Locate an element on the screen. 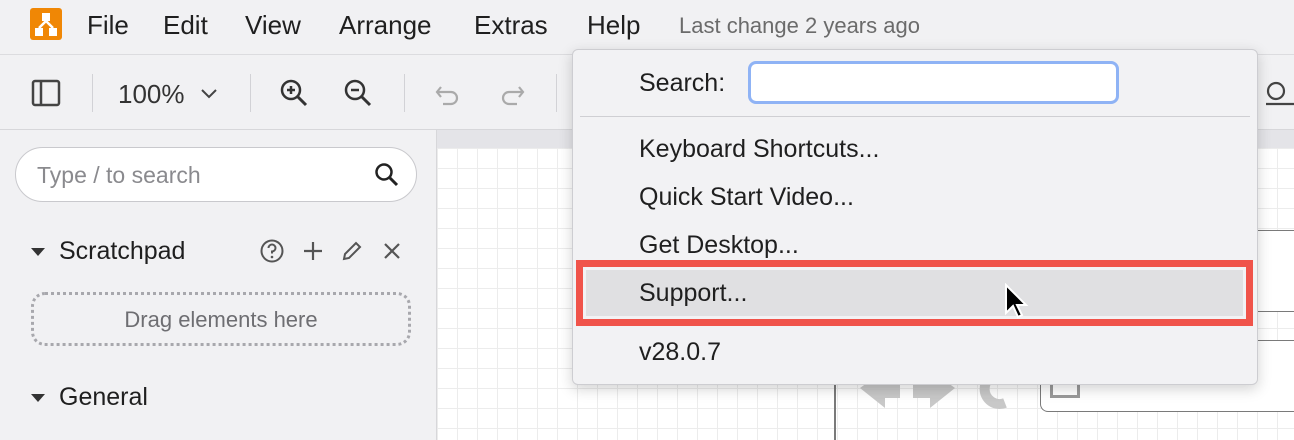 The image size is (1294, 440). drop-zone-text: Drag elements here is located at coordinates (221, 319).